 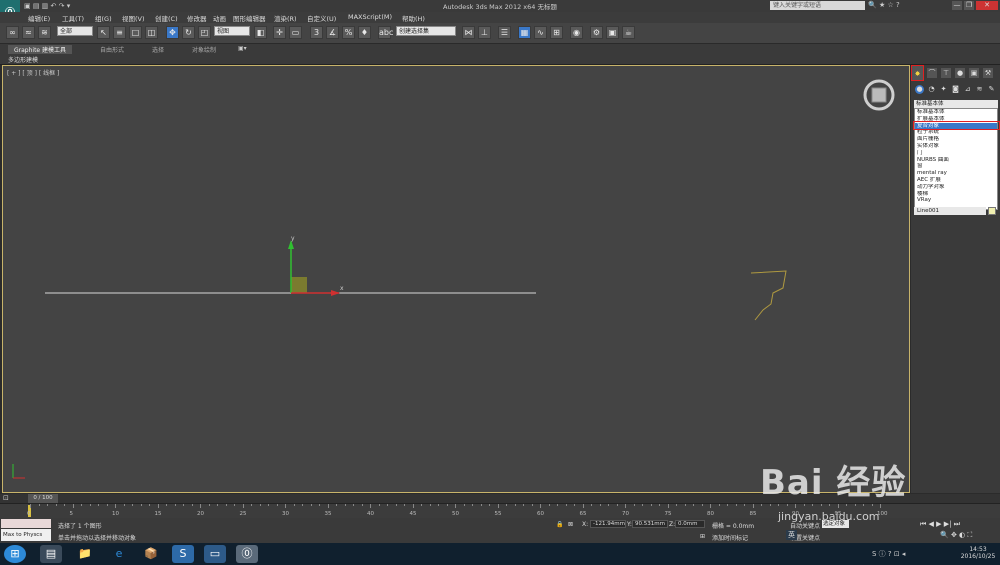 I want to click on maxscript-listener: Max to Physcs, so click(x=26, y=535).